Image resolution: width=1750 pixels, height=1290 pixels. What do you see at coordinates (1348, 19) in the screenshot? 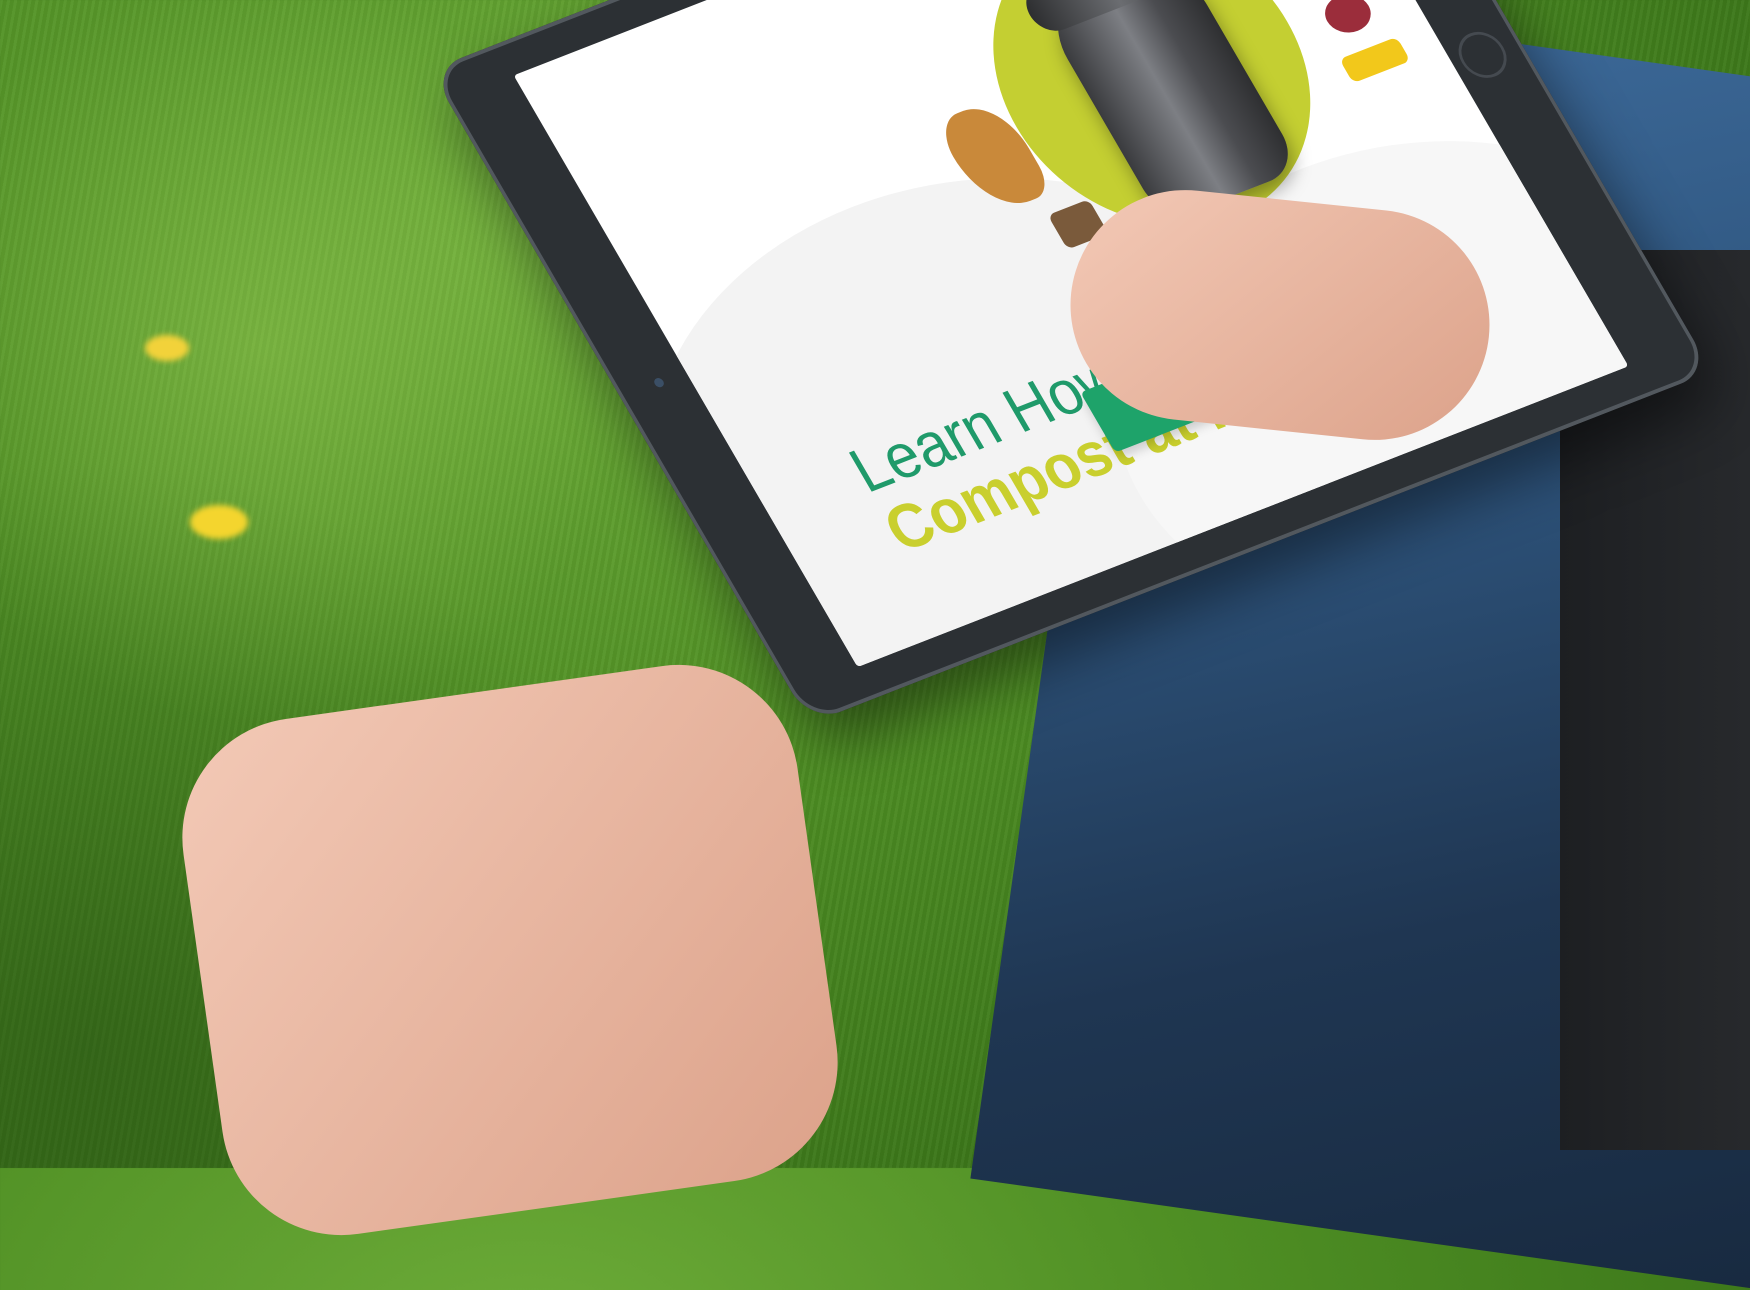
I see `vegetables-illustration` at bounding box center [1348, 19].